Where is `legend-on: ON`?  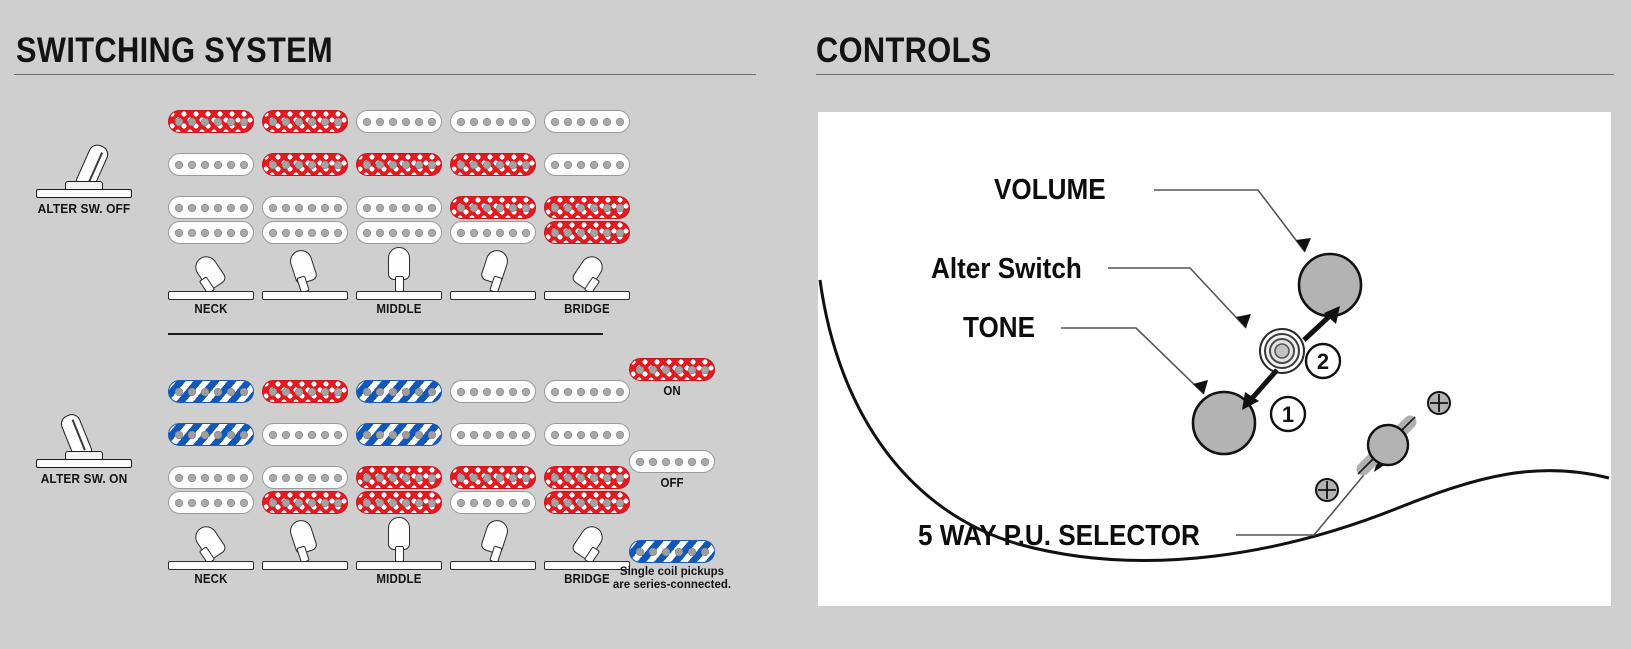 legend-on: ON is located at coordinates (672, 378).